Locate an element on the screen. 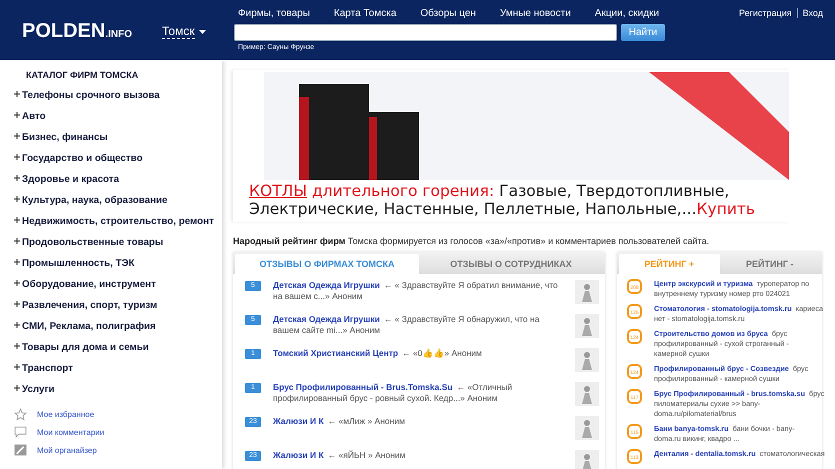 Image resolution: width=835 pixels, height=469 pixels. catalog-category: Авто is located at coordinates (30, 121).